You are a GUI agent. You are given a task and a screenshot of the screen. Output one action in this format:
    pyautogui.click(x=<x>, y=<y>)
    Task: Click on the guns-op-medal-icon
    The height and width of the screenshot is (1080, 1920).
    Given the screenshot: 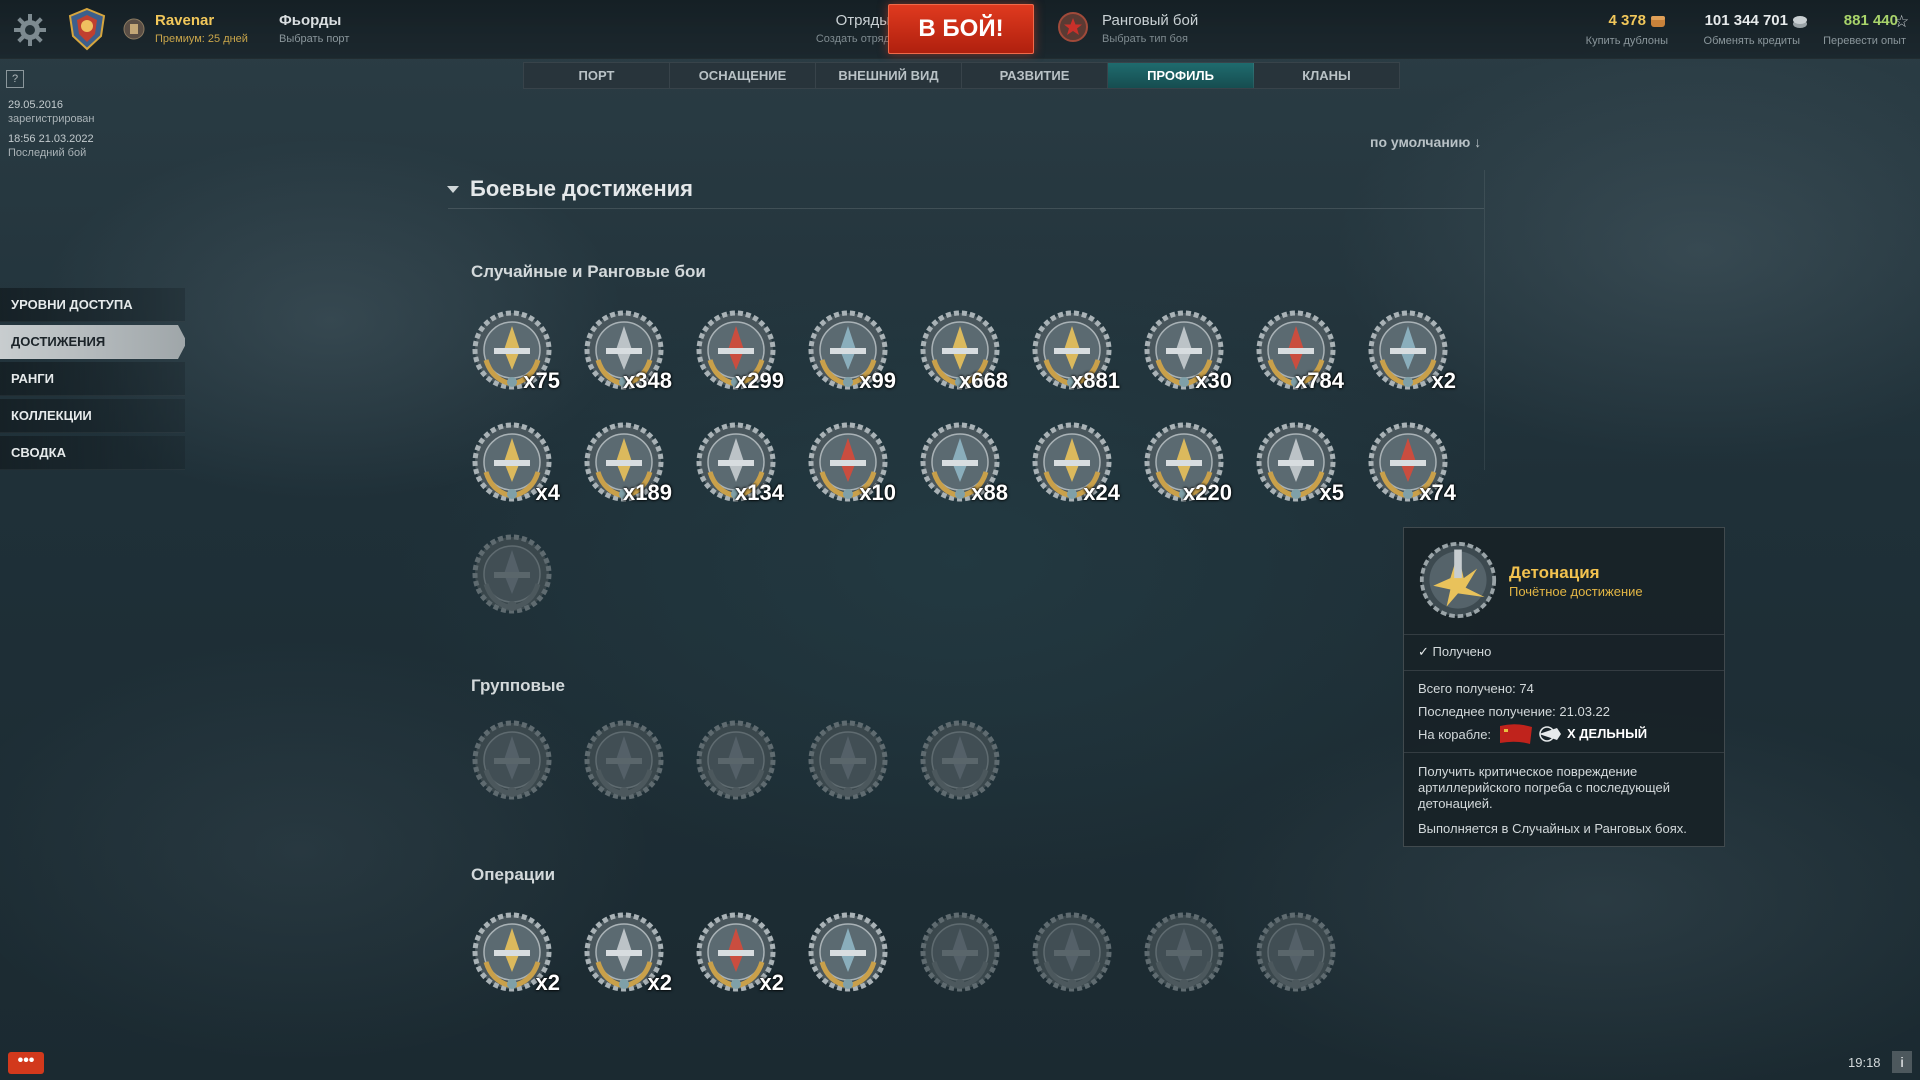 What is the action you would take?
    pyautogui.click(x=960, y=952)
    